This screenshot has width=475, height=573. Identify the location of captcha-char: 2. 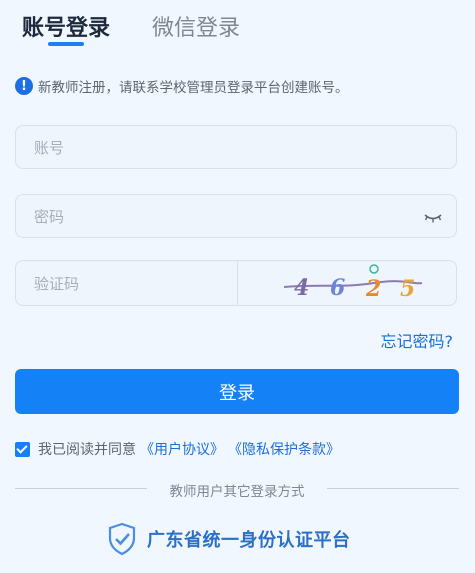
(373, 289).